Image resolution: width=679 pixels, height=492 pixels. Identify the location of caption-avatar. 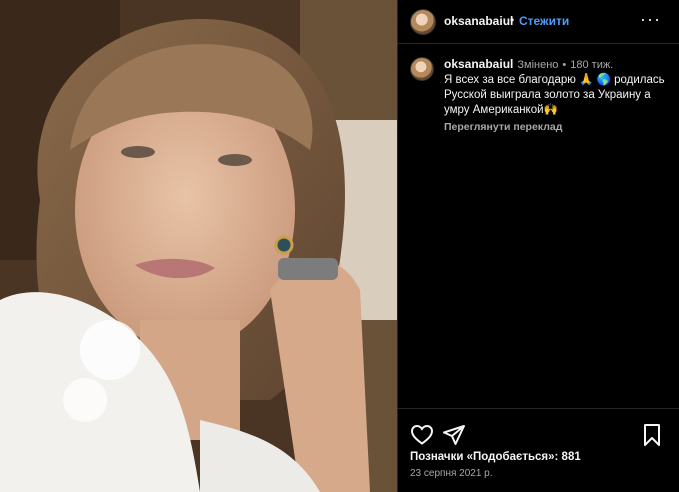
(422, 69).